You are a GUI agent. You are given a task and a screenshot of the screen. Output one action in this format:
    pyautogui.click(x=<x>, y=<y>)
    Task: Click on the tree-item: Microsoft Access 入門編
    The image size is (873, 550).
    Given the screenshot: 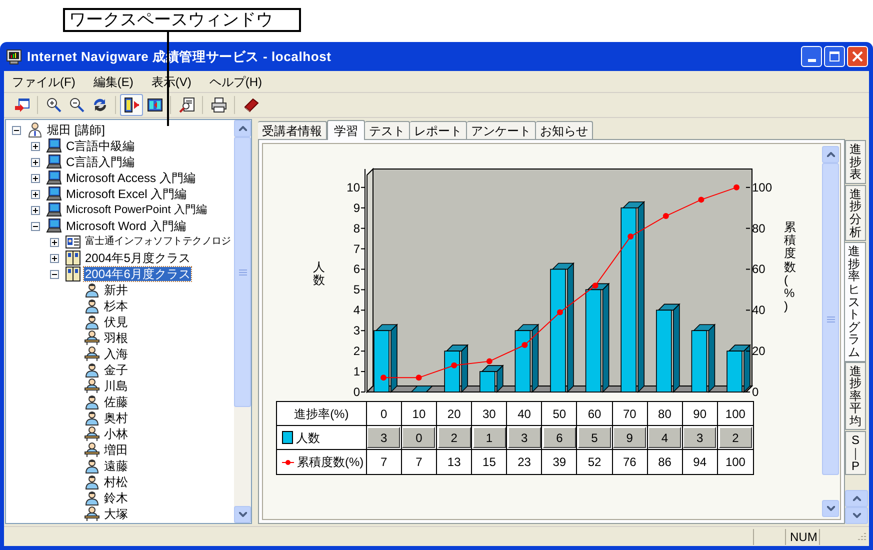 What is the action you would take?
    pyautogui.click(x=130, y=178)
    